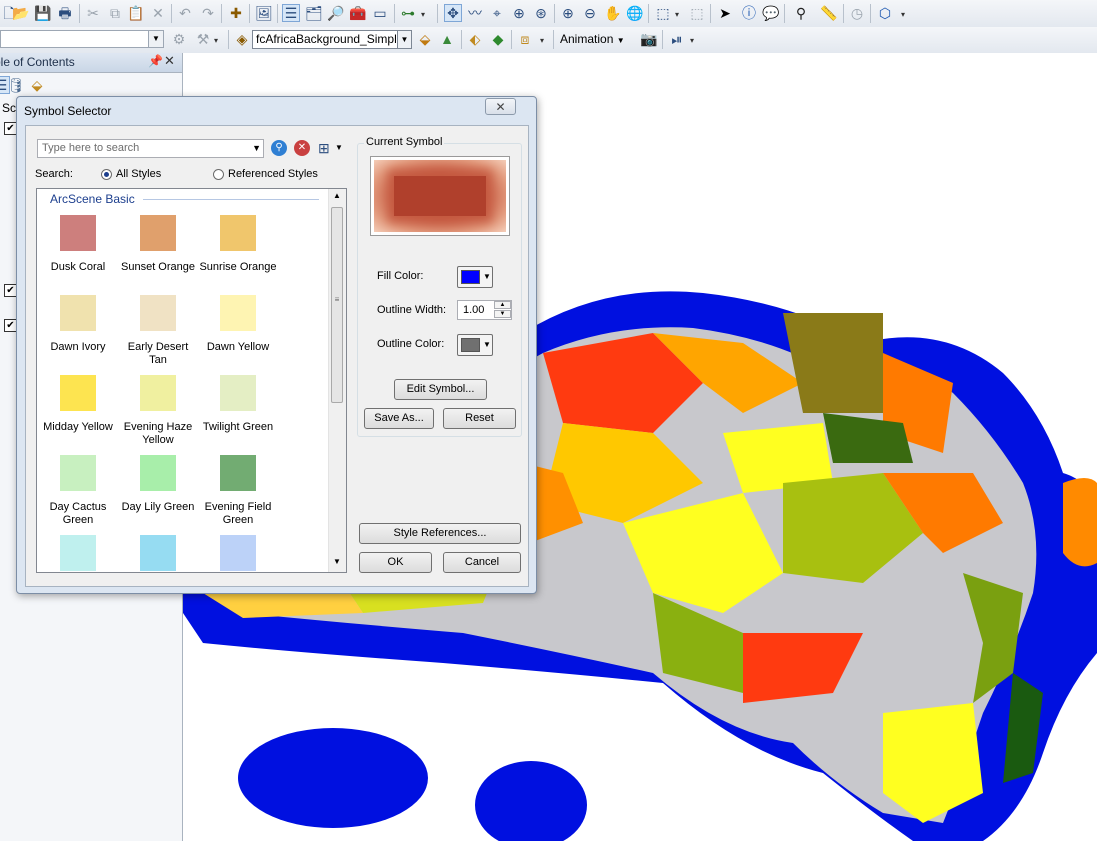 Image resolution: width=1097 pixels, height=841 pixels. Describe the element at coordinates (179, 39) in the screenshot. I see `transparency-icon: ⚙` at that location.